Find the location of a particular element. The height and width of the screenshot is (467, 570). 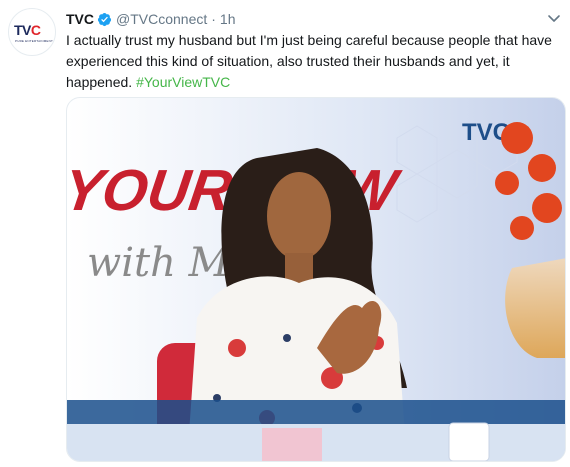

chevron-down-icon is located at coordinates (554, 18).